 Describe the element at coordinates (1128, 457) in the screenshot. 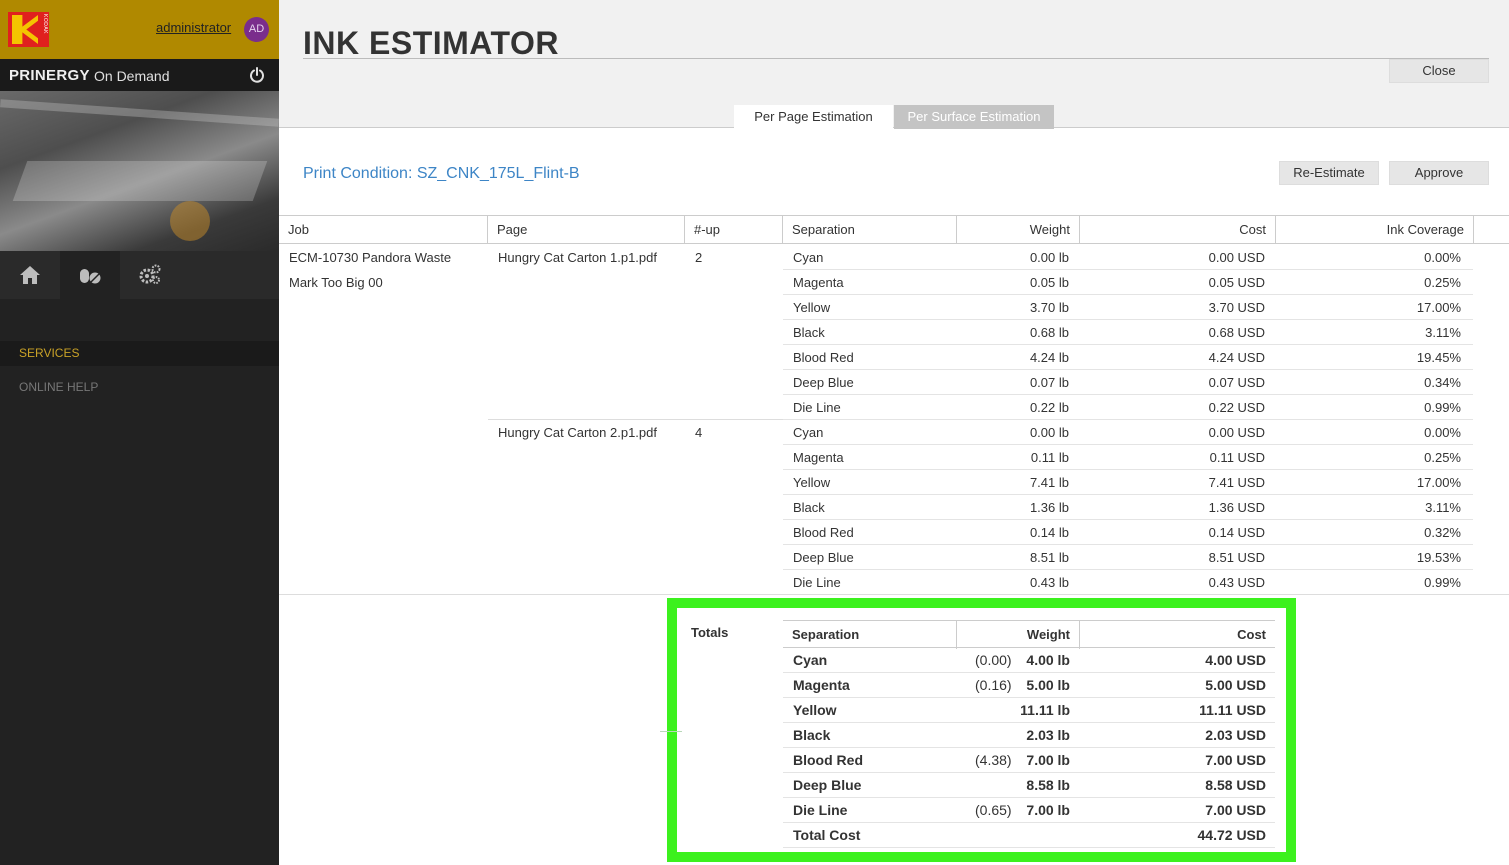

I see `table-row: Magenta 0.11 lb 0.11 USD 0.25%` at that location.